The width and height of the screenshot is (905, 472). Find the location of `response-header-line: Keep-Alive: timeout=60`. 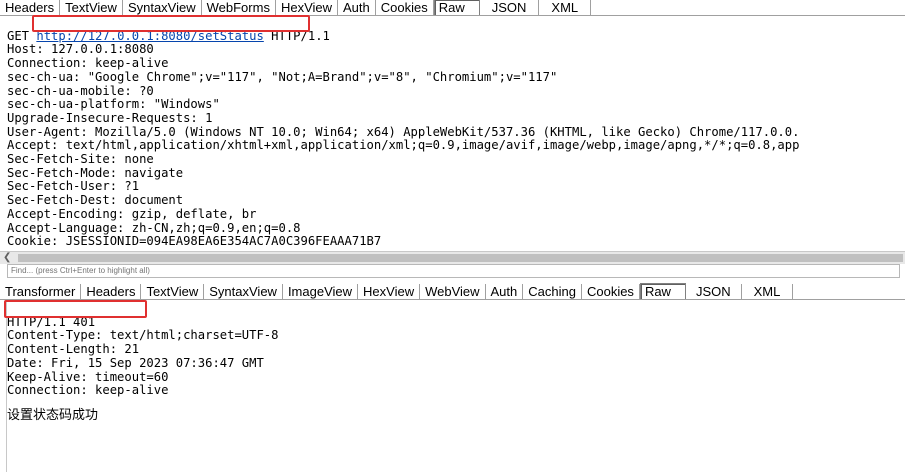

response-header-line: Keep-Alive: timeout=60 is located at coordinates (88, 376).